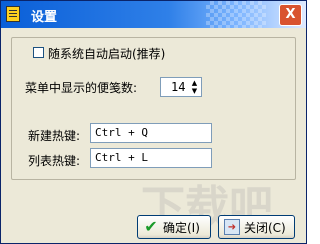 Image resolution: width=320 pixels, height=244 pixels. I want to click on new-hotkey-label: 新建热键:, so click(54, 136).